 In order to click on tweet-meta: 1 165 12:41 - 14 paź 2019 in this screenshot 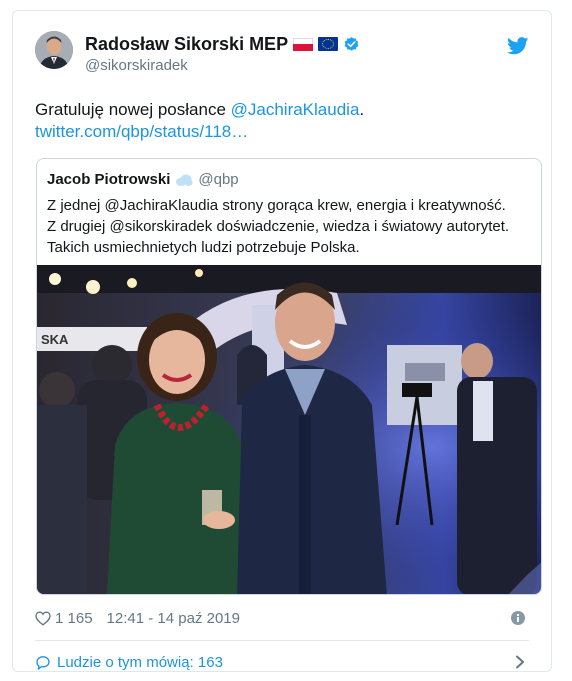, I will do `click(282, 618)`.